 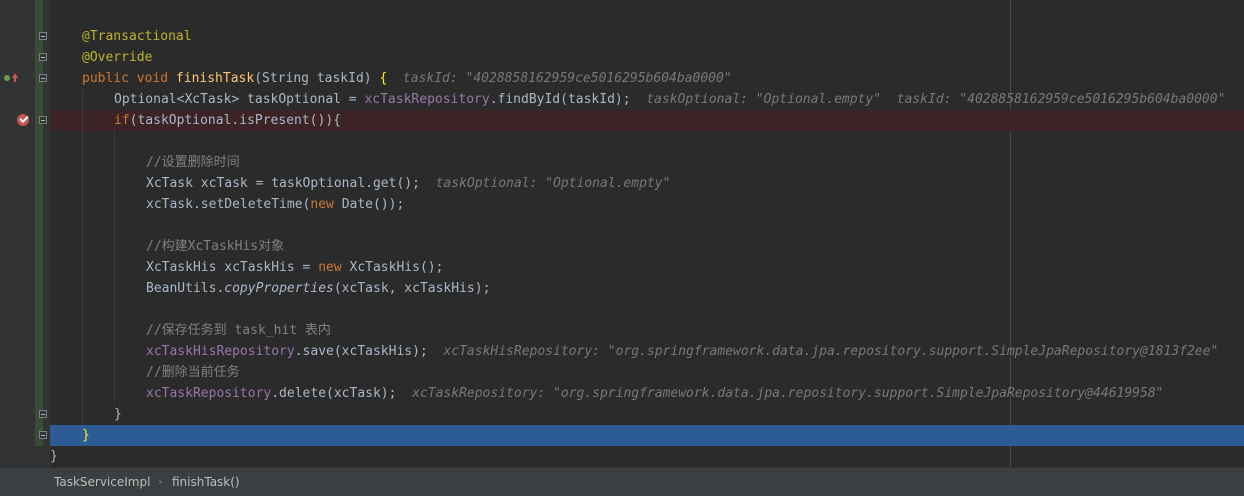 What do you see at coordinates (647, 246) in the screenshot?
I see `code-line: //构建XcTaskHis对象` at bounding box center [647, 246].